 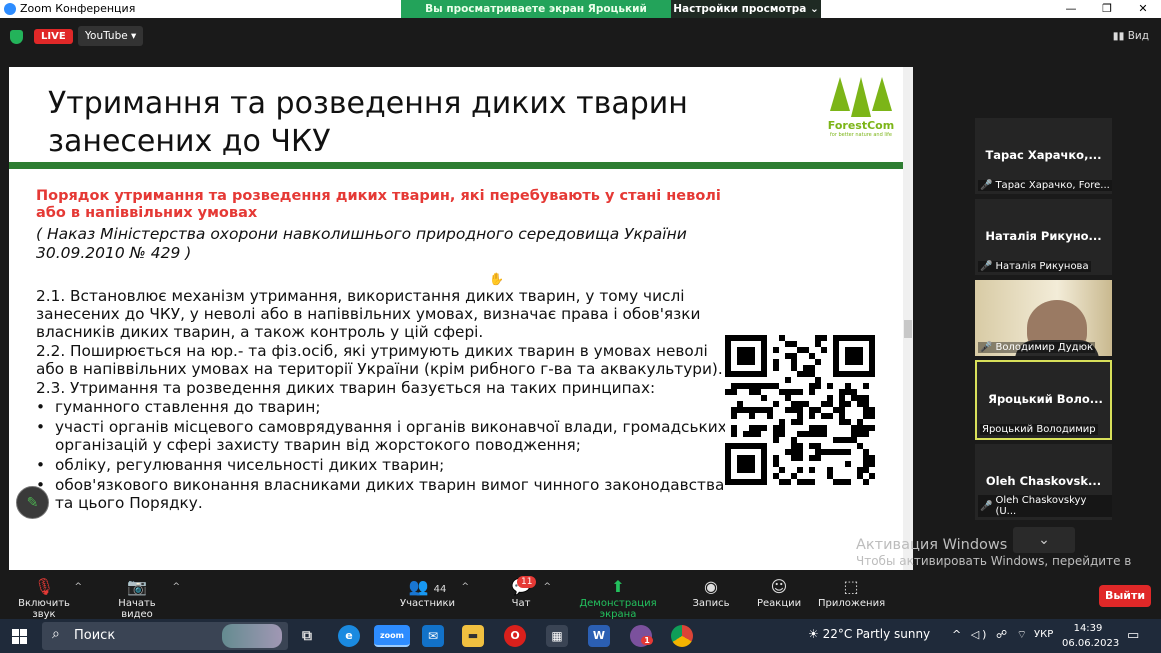 What do you see at coordinates (852, 603) in the screenshot?
I see `apps-label: Приложения` at bounding box center [852, 603].